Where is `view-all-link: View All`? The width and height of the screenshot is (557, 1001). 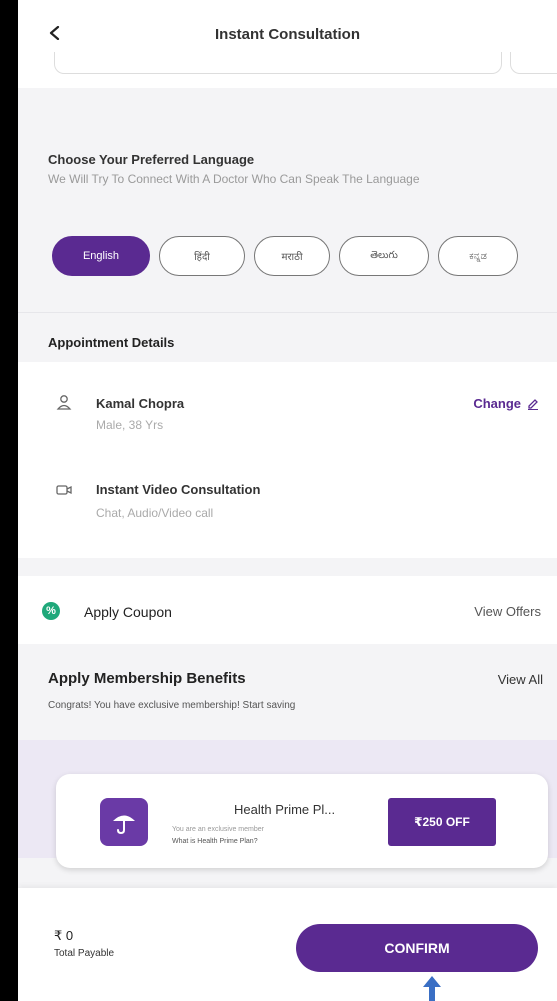 view-all-link: View All is located at coordinates (520, 679).